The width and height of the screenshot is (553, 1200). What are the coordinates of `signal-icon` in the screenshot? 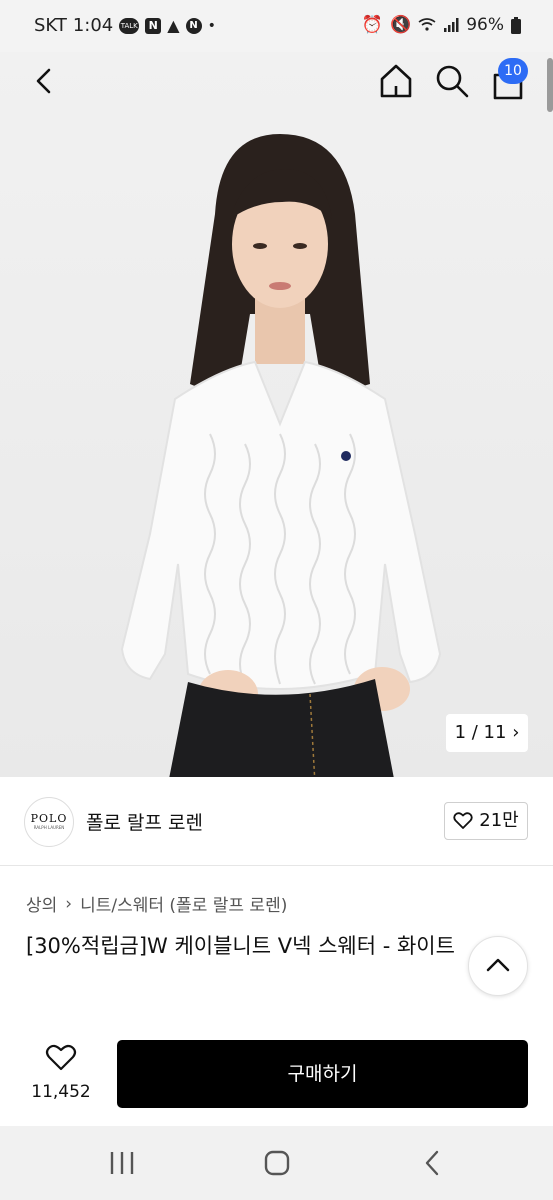 It's located at (451, 25).